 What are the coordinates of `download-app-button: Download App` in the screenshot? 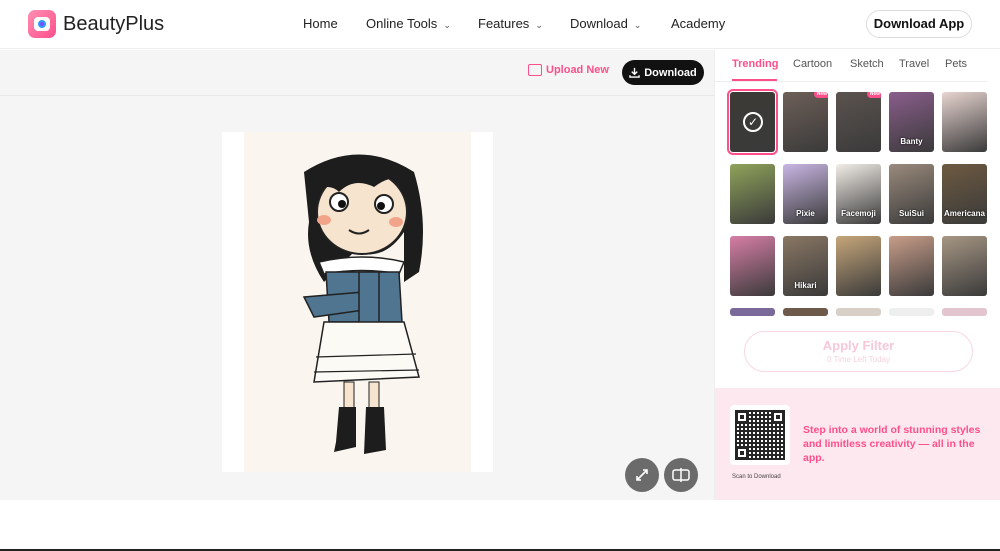 It's located at (919, 24).